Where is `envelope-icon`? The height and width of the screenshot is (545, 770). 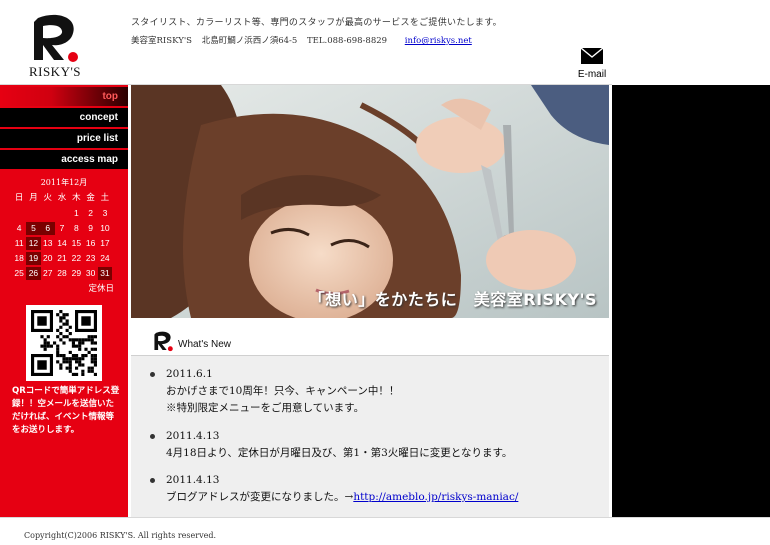 envelope-icon is located at coordinates (592, 56).